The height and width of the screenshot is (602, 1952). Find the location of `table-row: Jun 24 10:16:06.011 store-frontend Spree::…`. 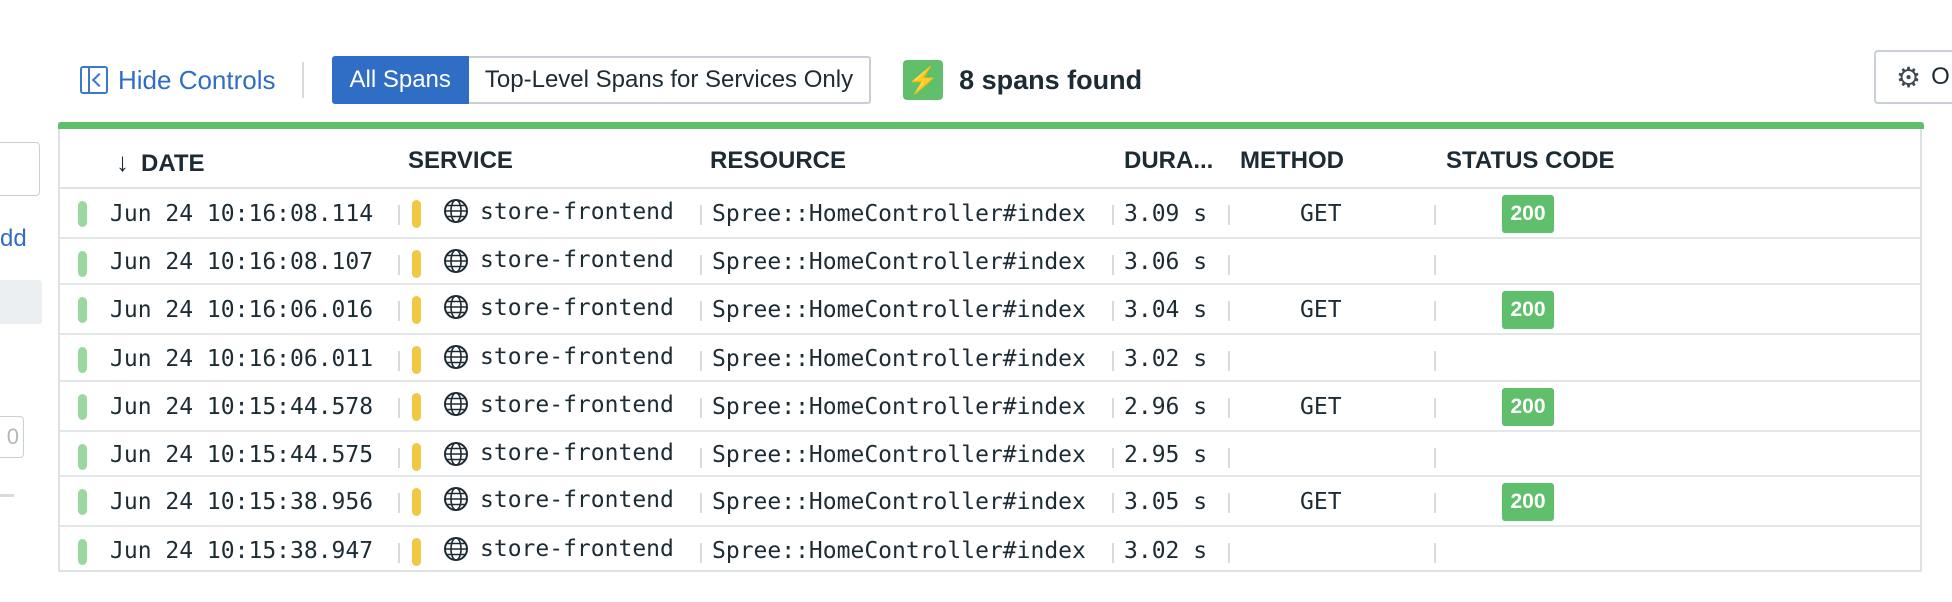

table-row: Jun 24 10:16:06.011 store-frontend Spree::… is located at coordinates (990, 358).